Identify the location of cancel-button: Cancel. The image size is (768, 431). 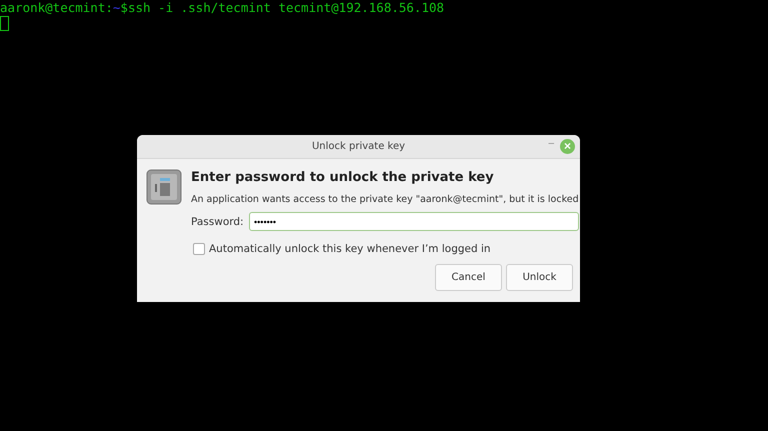
(468, 277).